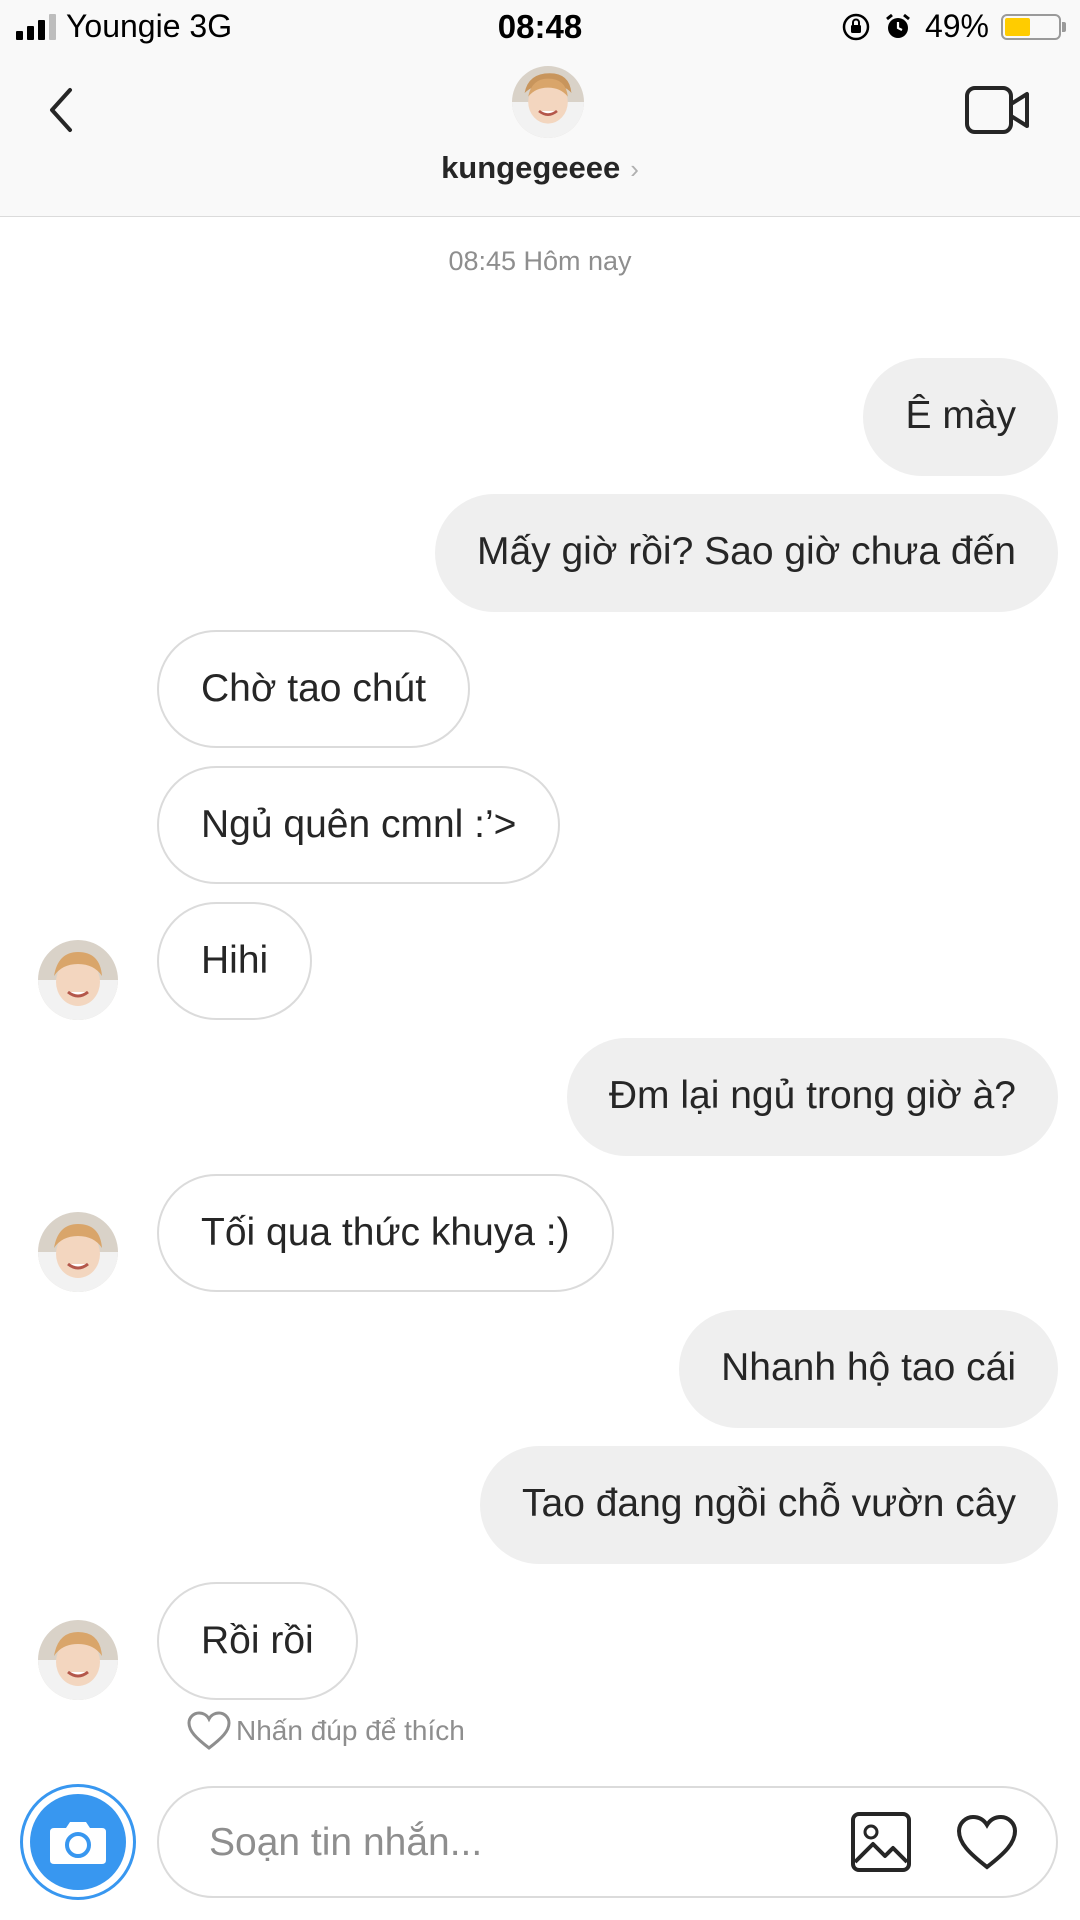  I want to click on rotation-lock-icon, so click(856, 26).